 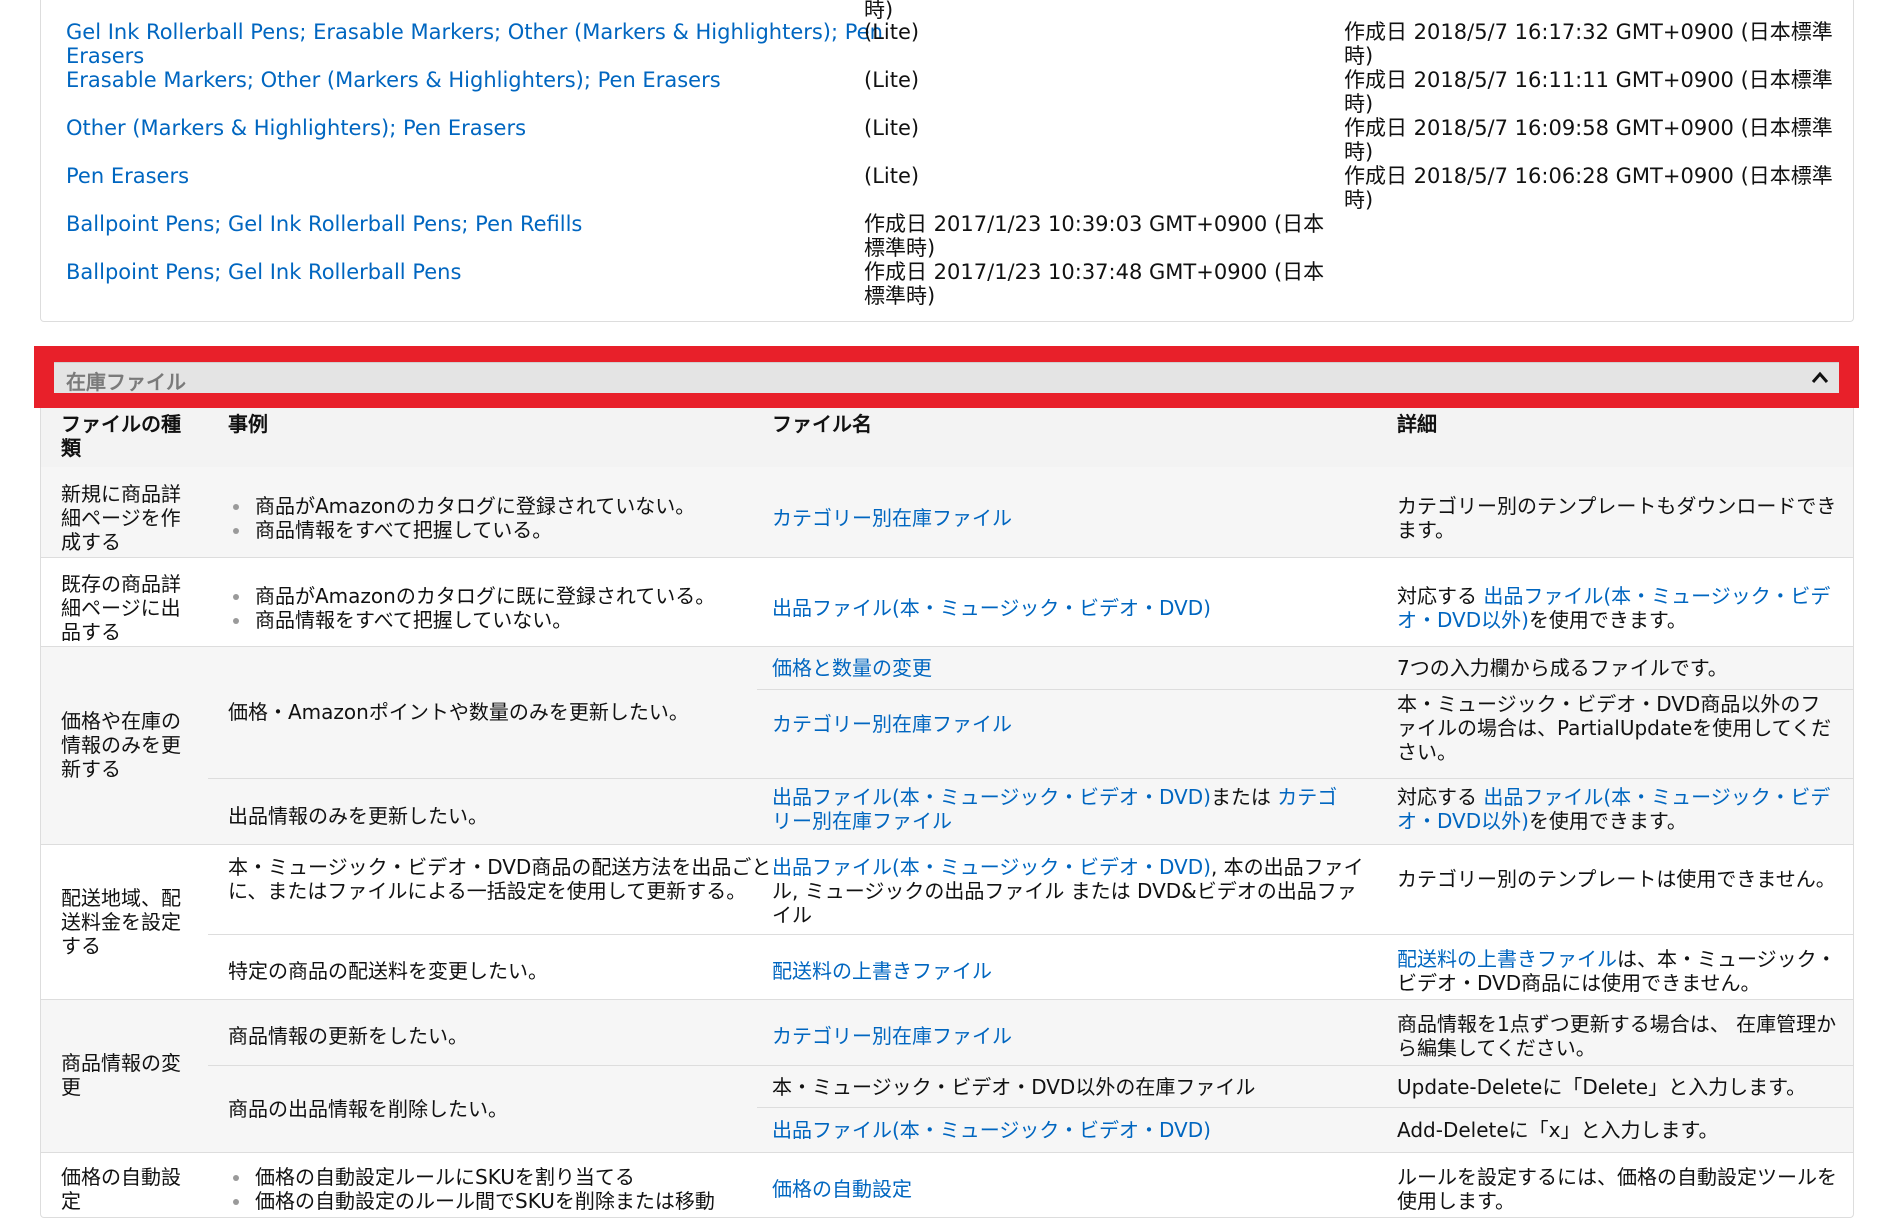 What do you see at coordinates (1558, 1130) in the screenshot?
I see `row-detail: Add-Deleteに「x」と入力します。` at bounding box center [1558, 1130].